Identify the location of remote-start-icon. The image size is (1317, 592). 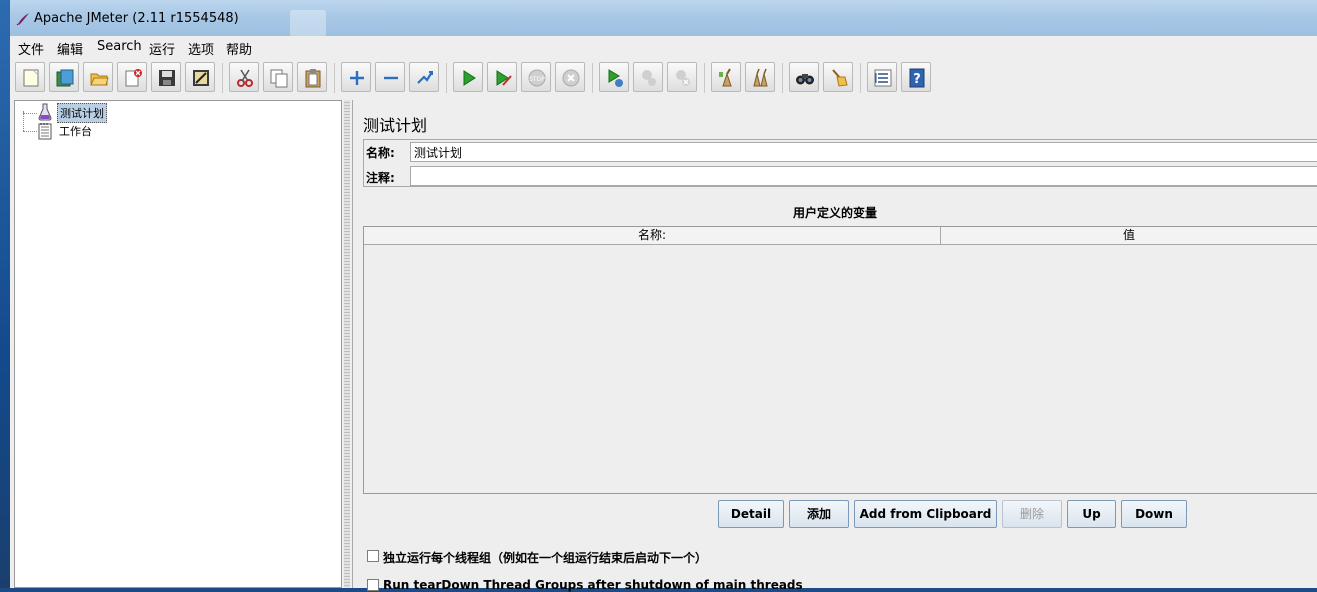
(615, 78).